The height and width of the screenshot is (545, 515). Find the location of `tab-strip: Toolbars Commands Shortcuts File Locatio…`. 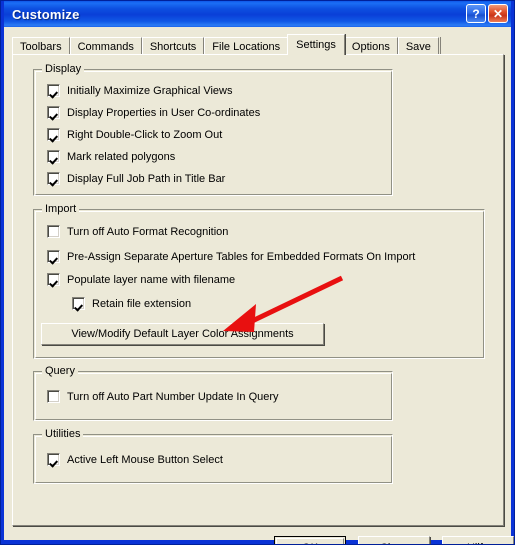

tab-strip: Toolbars Commands Shortcuts File Locatio… is located at coordinates (226, 44).